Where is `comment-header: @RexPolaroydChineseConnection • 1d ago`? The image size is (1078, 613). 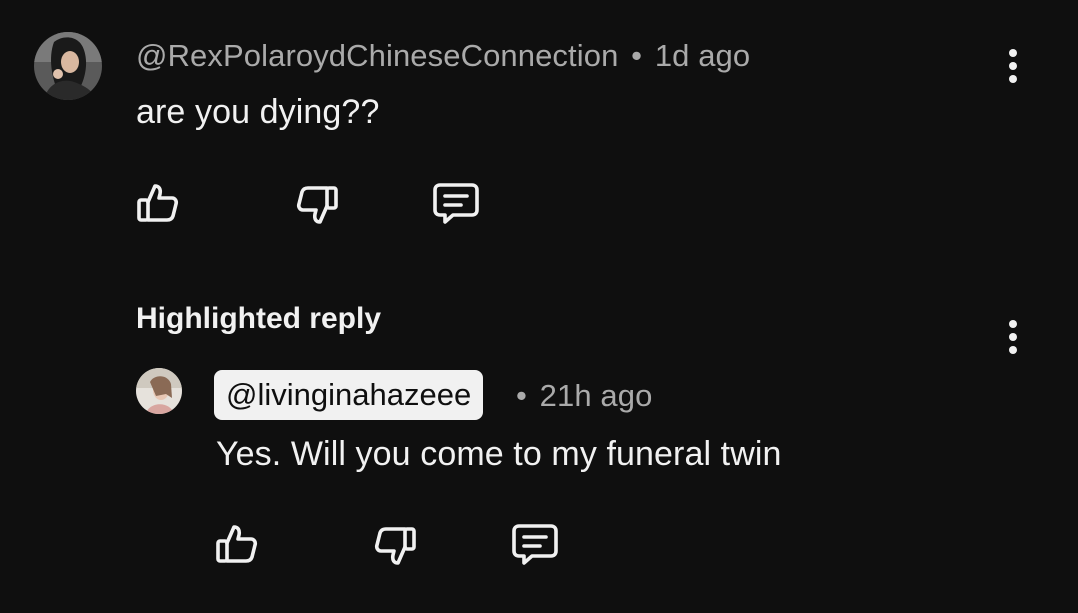
comment-header: @RexPolaroydChineseConnection • 1d ago is located at coordinates (443, 56).